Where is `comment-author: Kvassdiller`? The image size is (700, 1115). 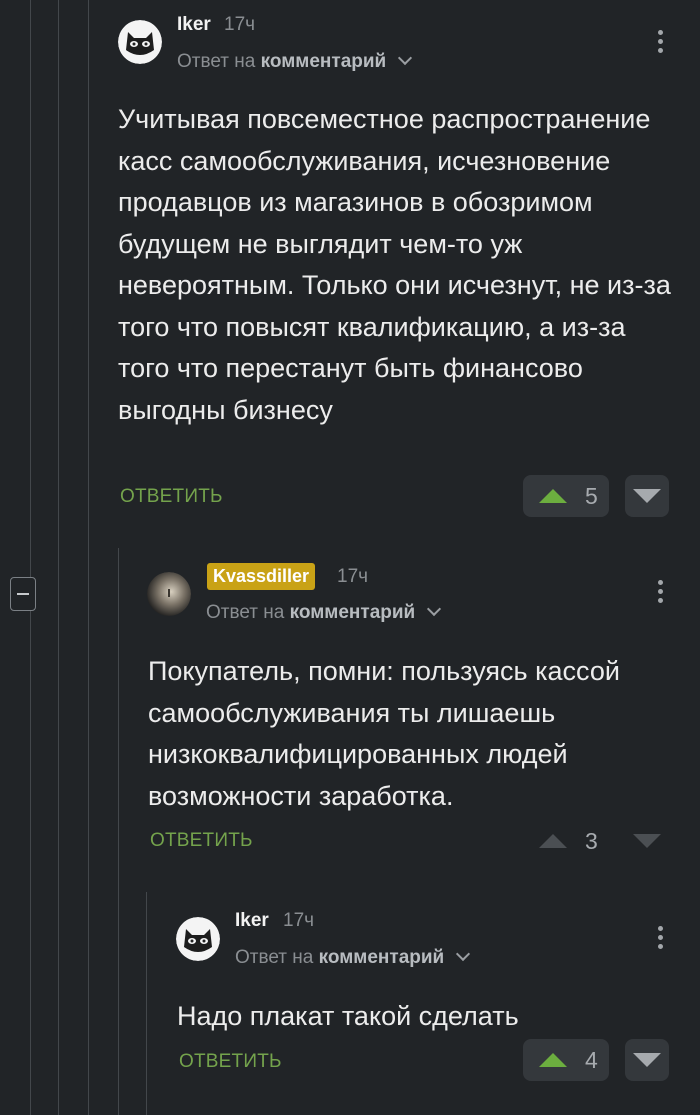 comment-author: Kvassdiller is located at coordinates (261, 576).